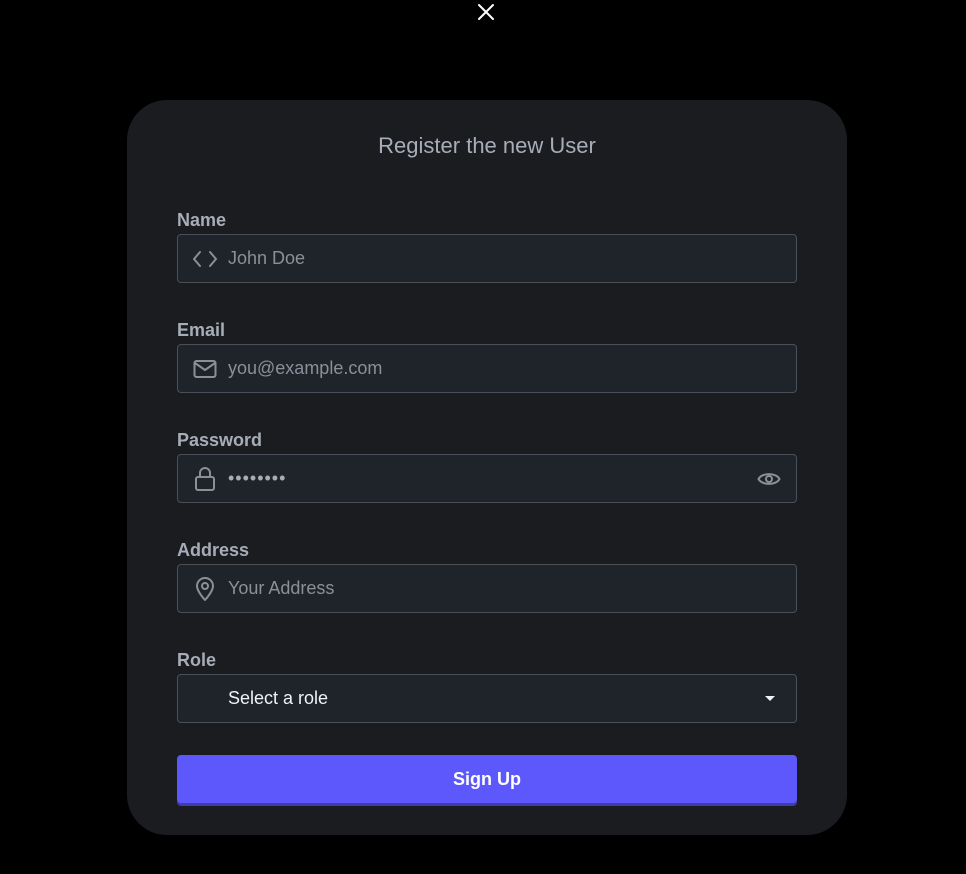 The image size is (966, 874). I want to click on address-input, so click(488, 588).